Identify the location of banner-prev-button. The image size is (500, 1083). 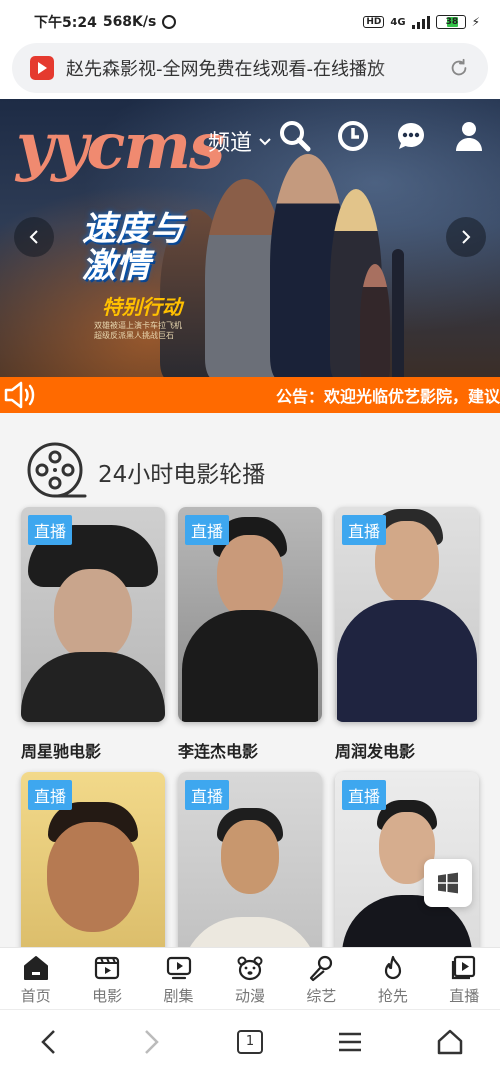
(34, 237).